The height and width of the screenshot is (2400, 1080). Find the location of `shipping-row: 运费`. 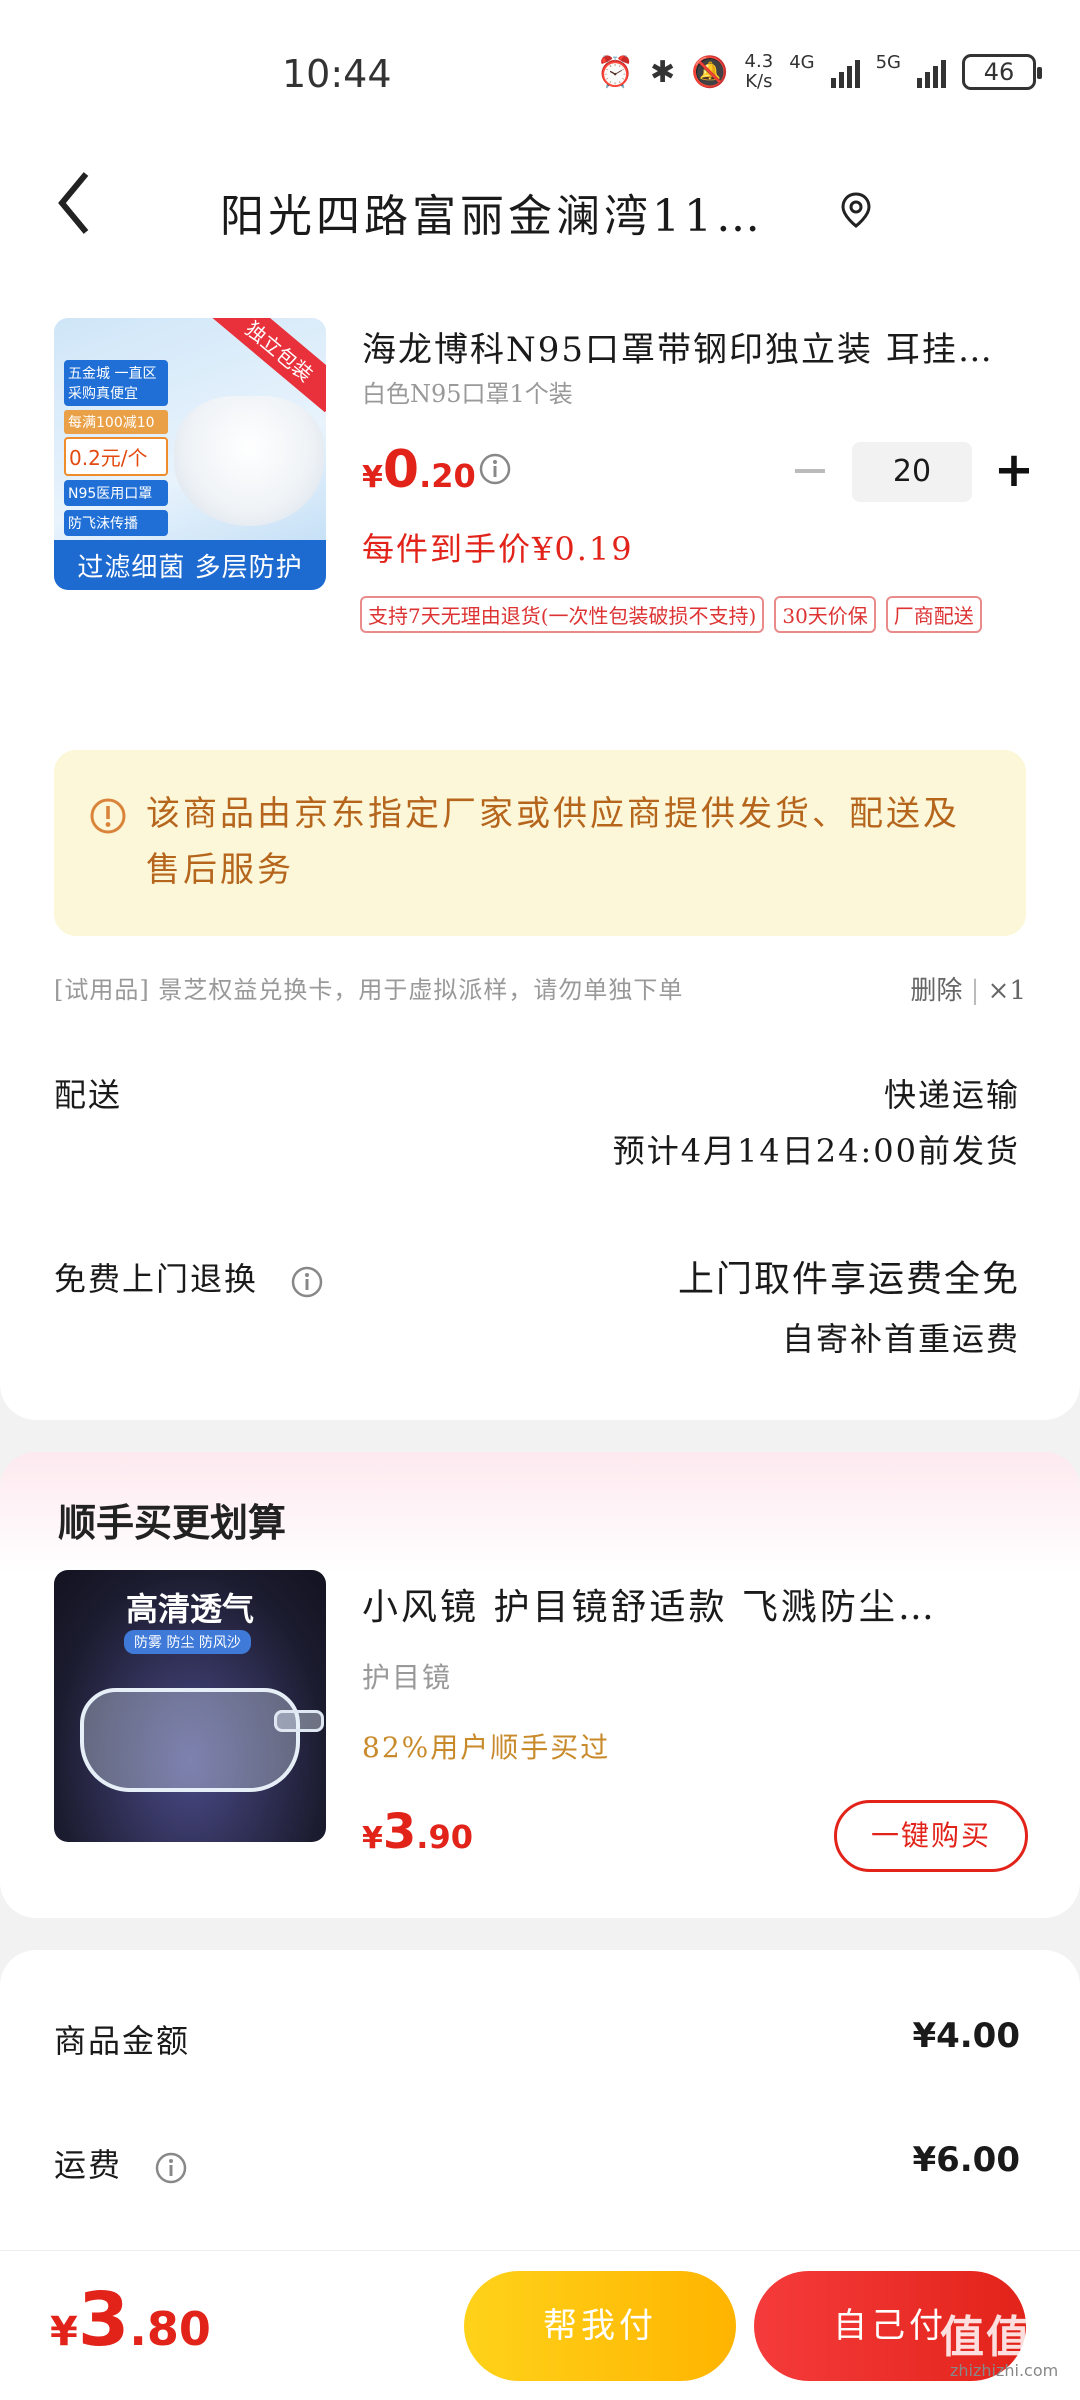

shipping-row: 运费 is located at coordinates (121, 2163).